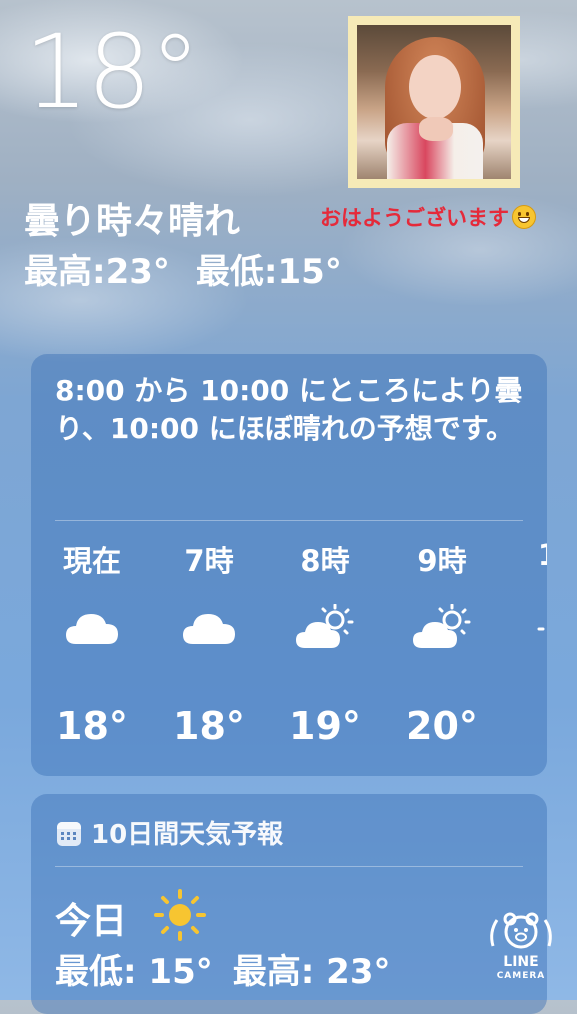 The image size is (577, 1014). I want to click on hour-label: 現在, so click(91, 561).